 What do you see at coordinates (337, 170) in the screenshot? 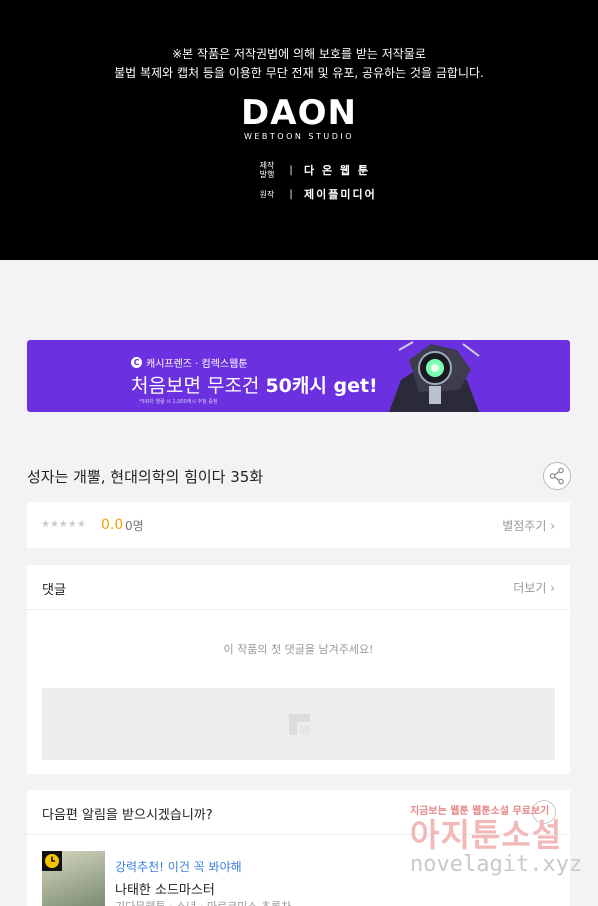
I see `credit-value: 다 온 웹 툰` at bounding box center [337, 170].